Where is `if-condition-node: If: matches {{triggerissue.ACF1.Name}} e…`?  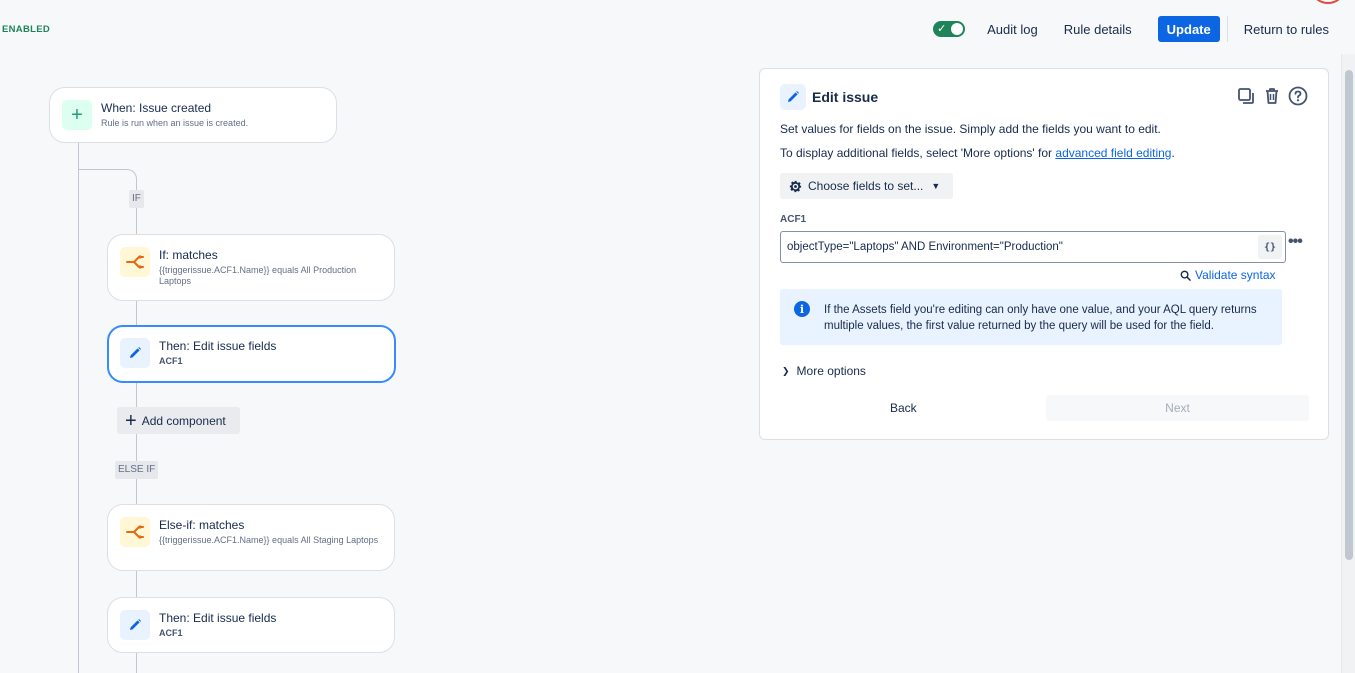
if-condition-node: If: matches {{triggerissue.ACF1.Name}} e… is located at coordinates (251, 267).